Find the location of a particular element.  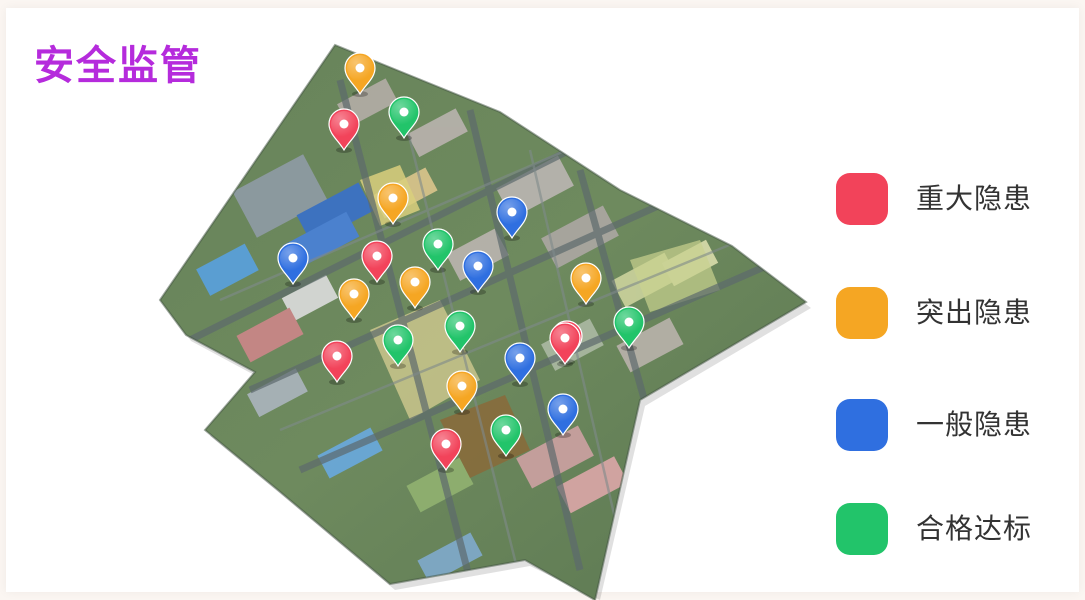

legend-item-general-hazard: 一般隐患 is located at coordinates (946, 426).